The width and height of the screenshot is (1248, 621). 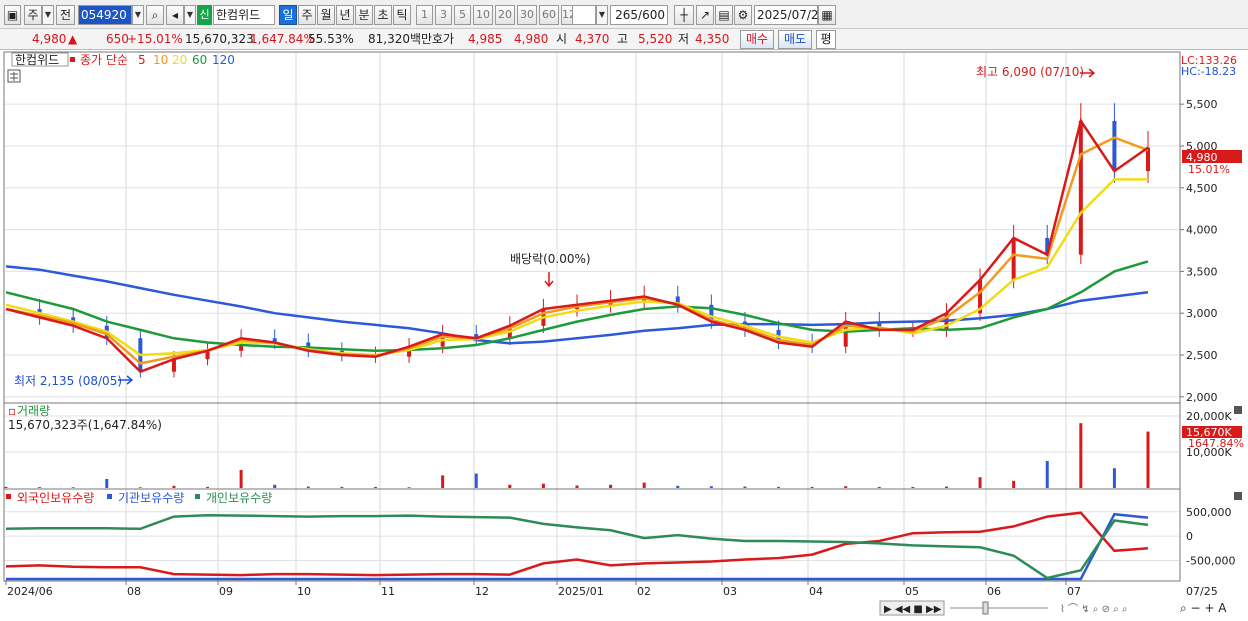 What do you see at coordinates (913, 609) in the screenshot?
I see `scroll-play-icon: ▶ ◀◀ ■ ▶▶` at bounding box center [913, 609].